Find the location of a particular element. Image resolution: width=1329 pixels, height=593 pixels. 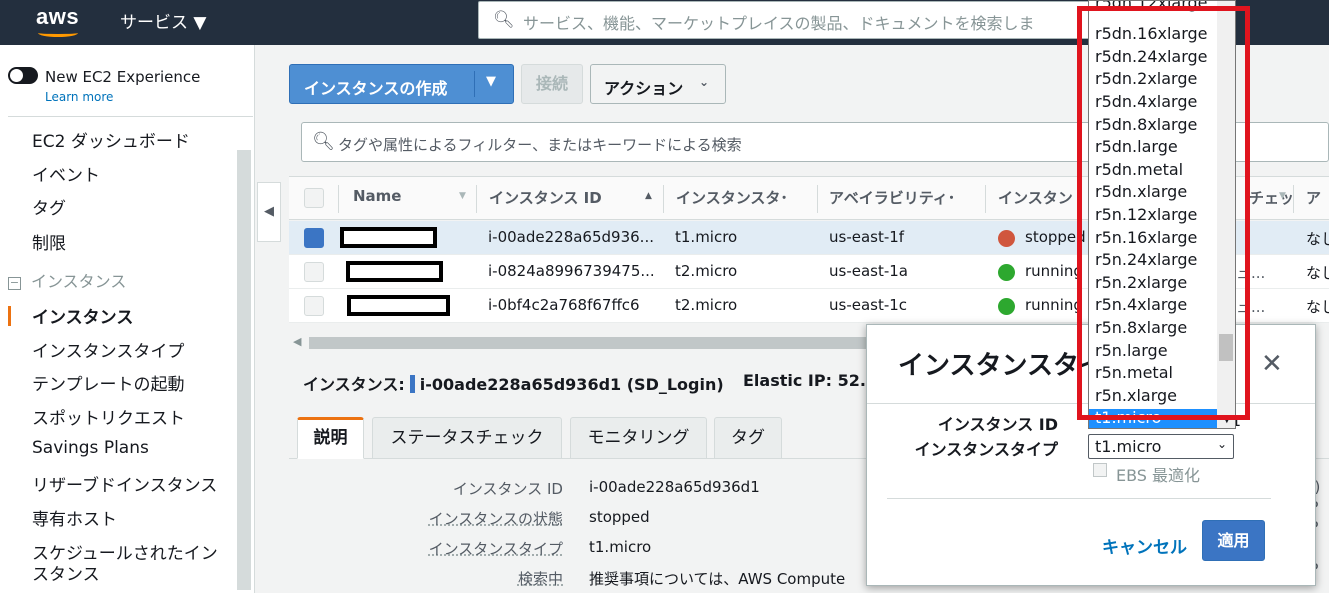

sidebar-scrollbar is located at coordinates (244, 370).